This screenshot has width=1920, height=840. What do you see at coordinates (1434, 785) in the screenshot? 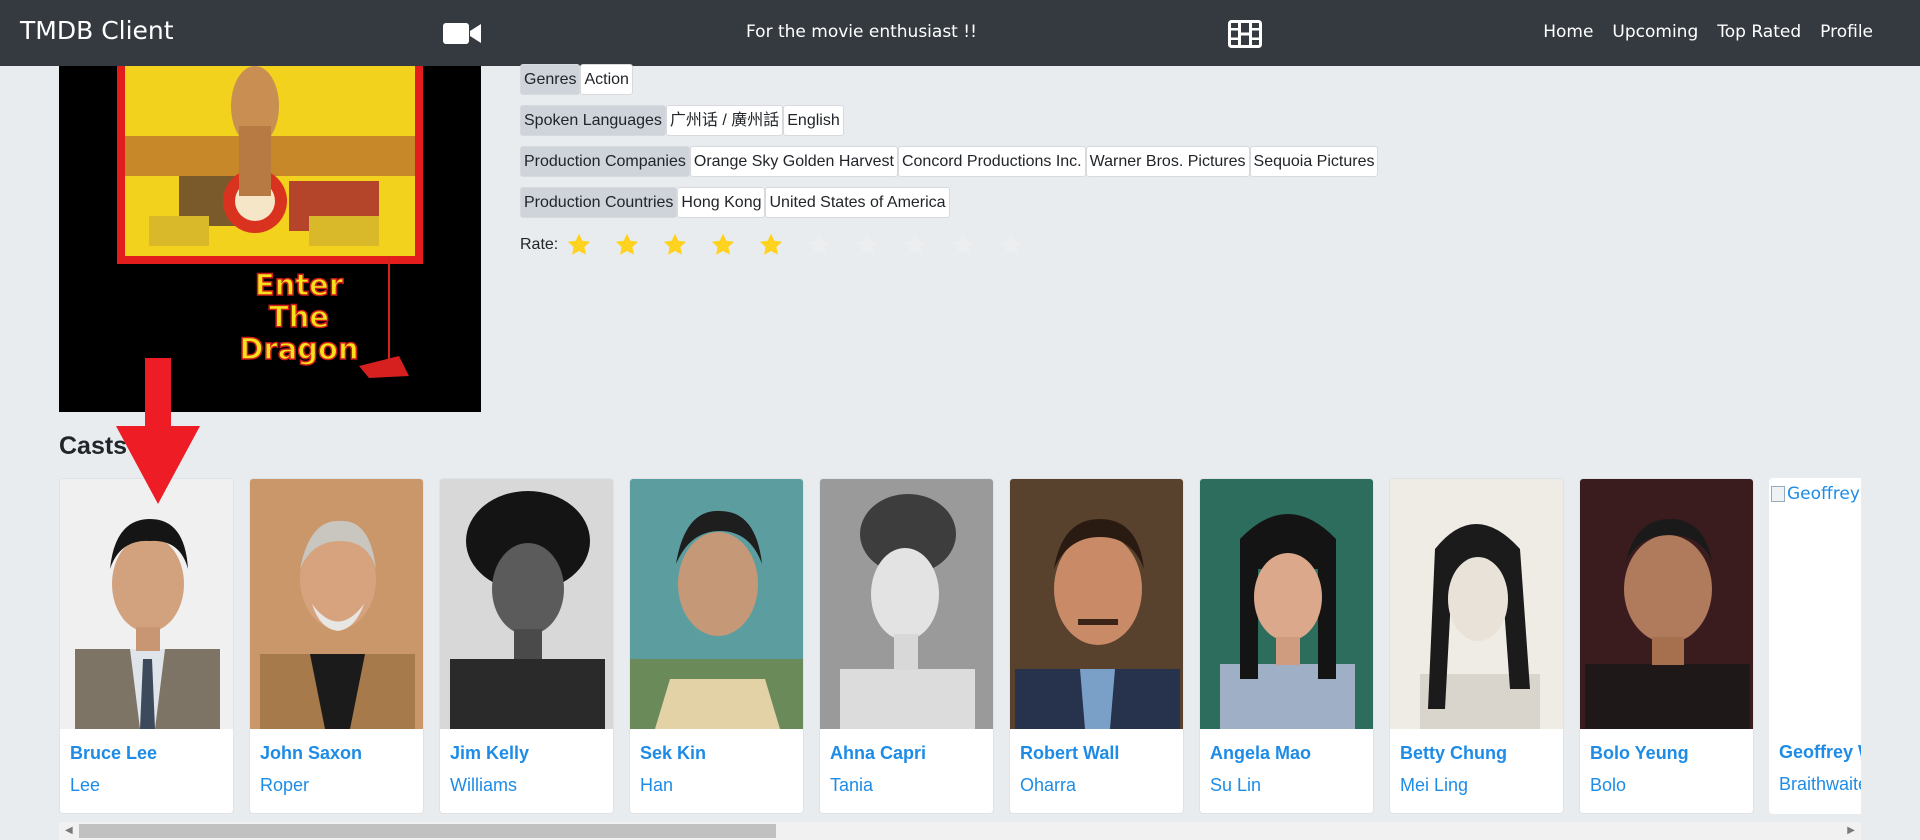
I see `cast-character: Mei Ling` at bounding box center [1434, 785].